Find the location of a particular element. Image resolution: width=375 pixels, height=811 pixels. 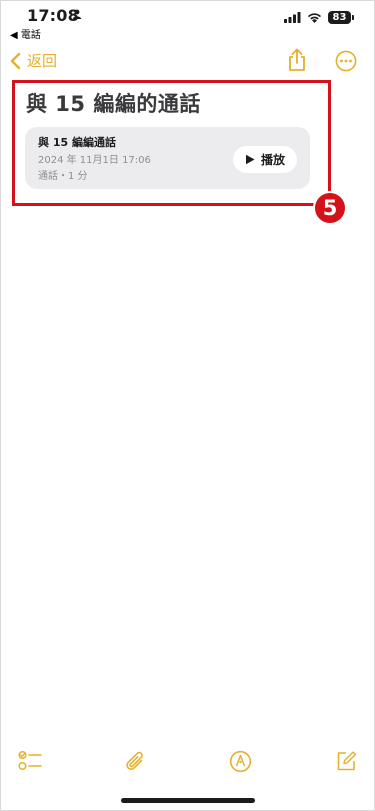

markup-button is located at coordinates (240, 763).